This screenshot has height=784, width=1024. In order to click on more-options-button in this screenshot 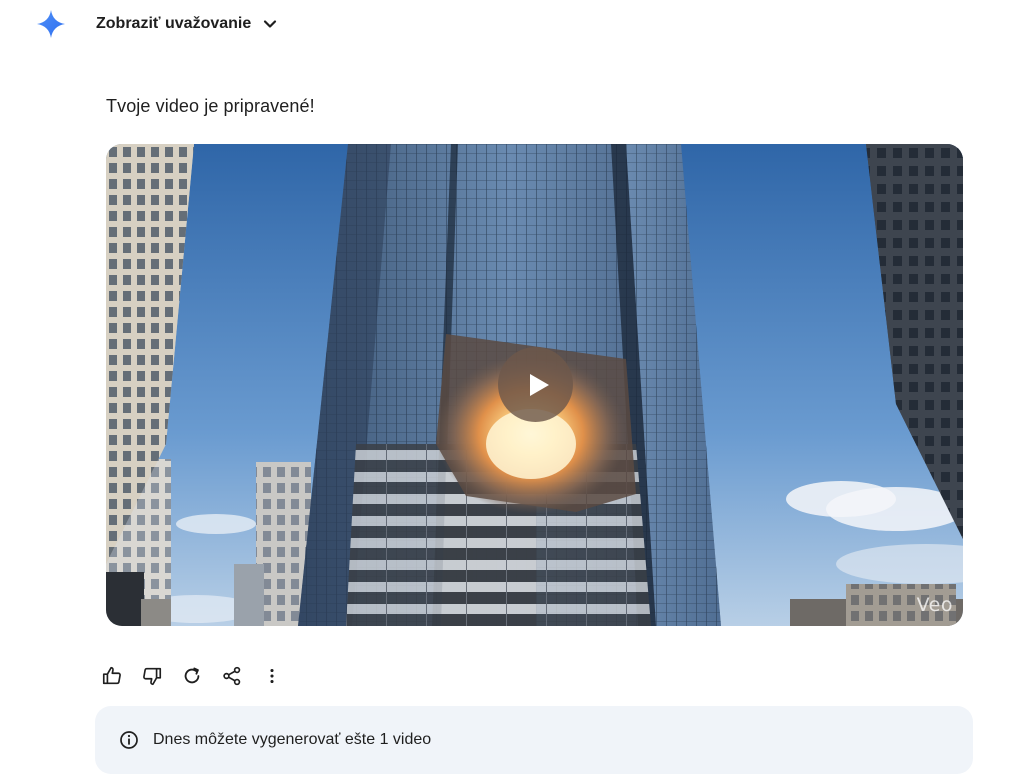, I will do `click(272, 676)`.